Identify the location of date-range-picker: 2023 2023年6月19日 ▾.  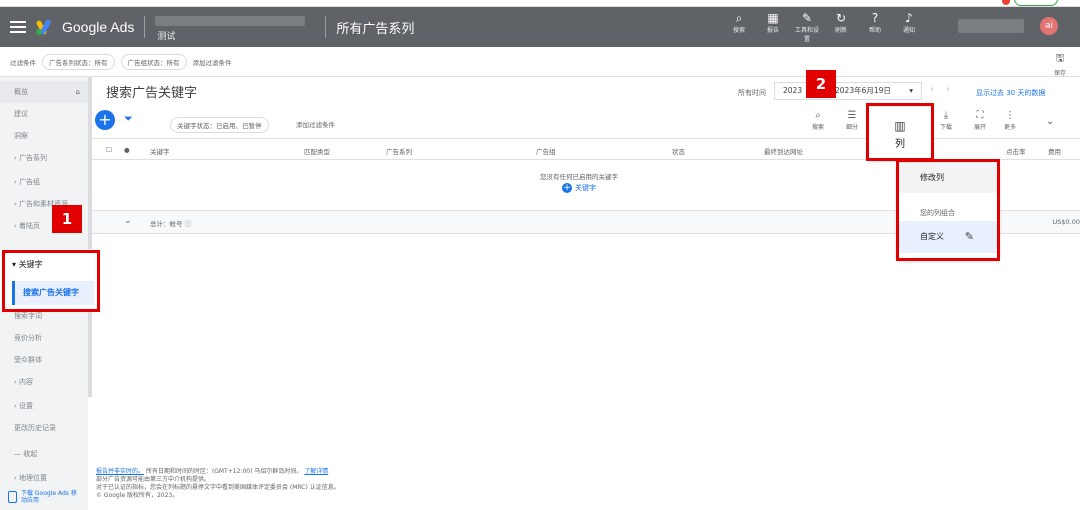
(848, 91).